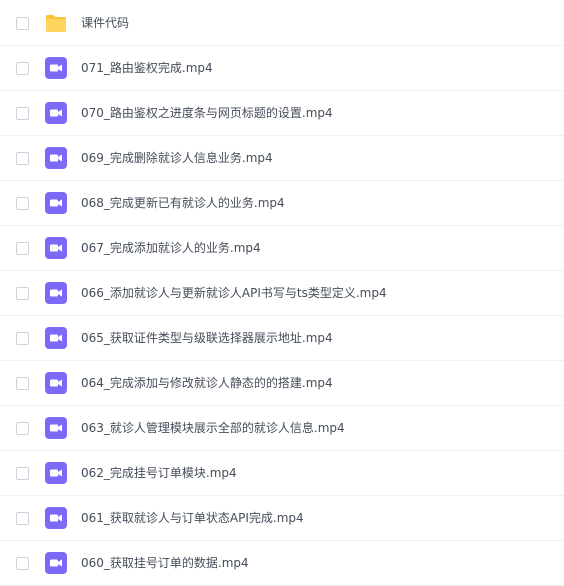  What do you see at coordinates (56, 23) in the screenshot?
I see `folder-icon` at bounding box center [56, 23].